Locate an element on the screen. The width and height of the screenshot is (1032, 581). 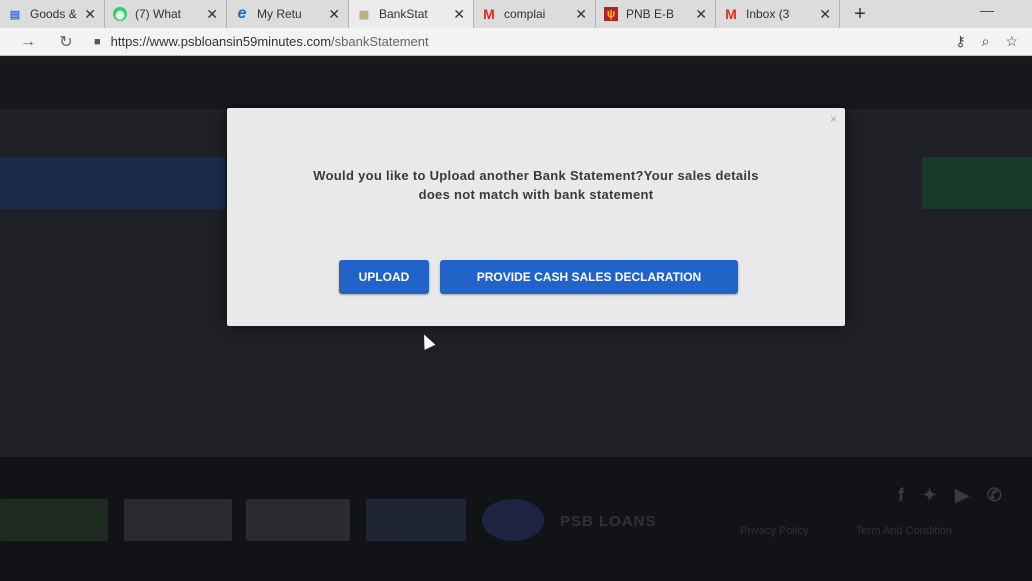
minimize-icon: — is located at coordinates (987, 10).